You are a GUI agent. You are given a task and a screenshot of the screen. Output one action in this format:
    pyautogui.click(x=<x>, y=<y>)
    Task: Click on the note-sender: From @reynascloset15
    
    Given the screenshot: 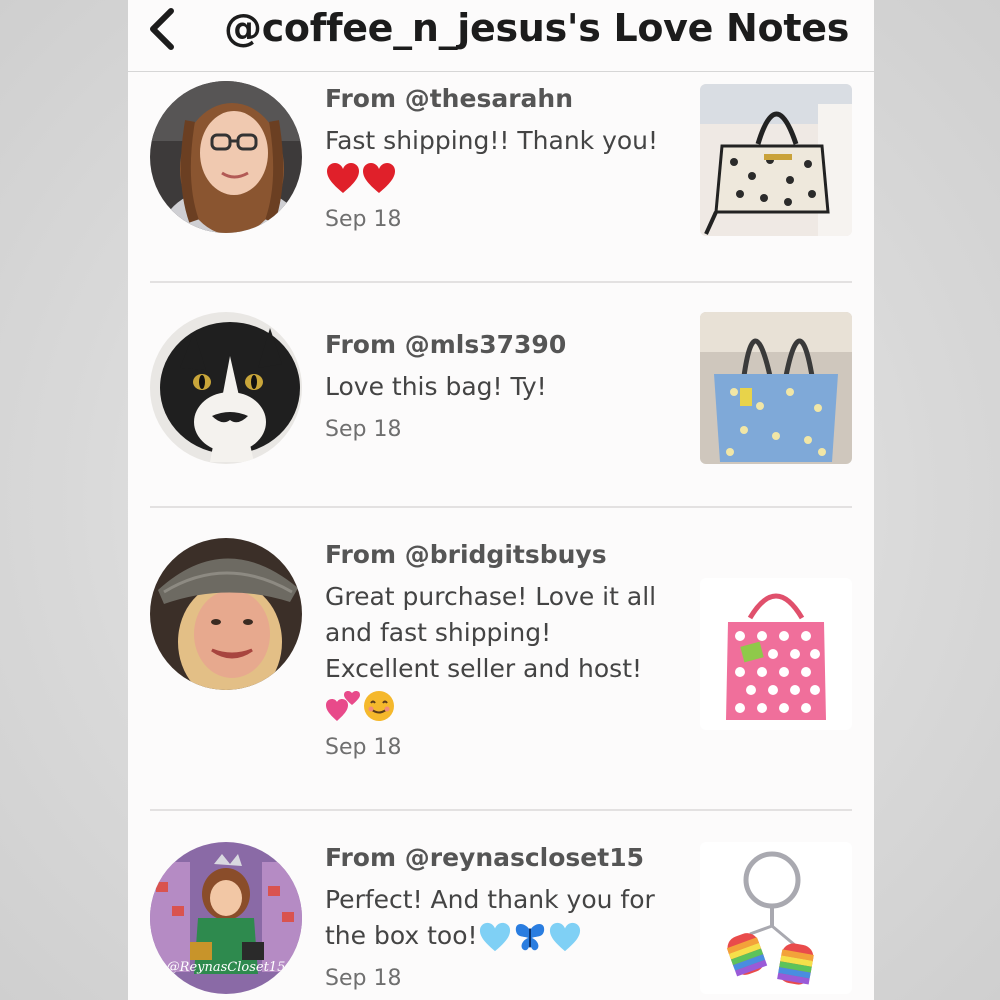 What is the action you would take?
    pyautogui.click(x=502, y=857)
    